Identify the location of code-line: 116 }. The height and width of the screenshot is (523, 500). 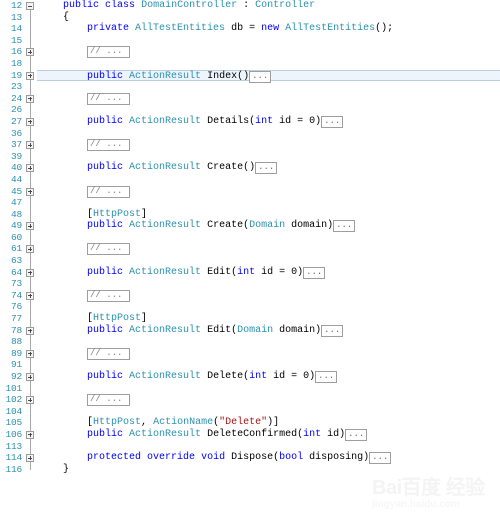
(250, 469).